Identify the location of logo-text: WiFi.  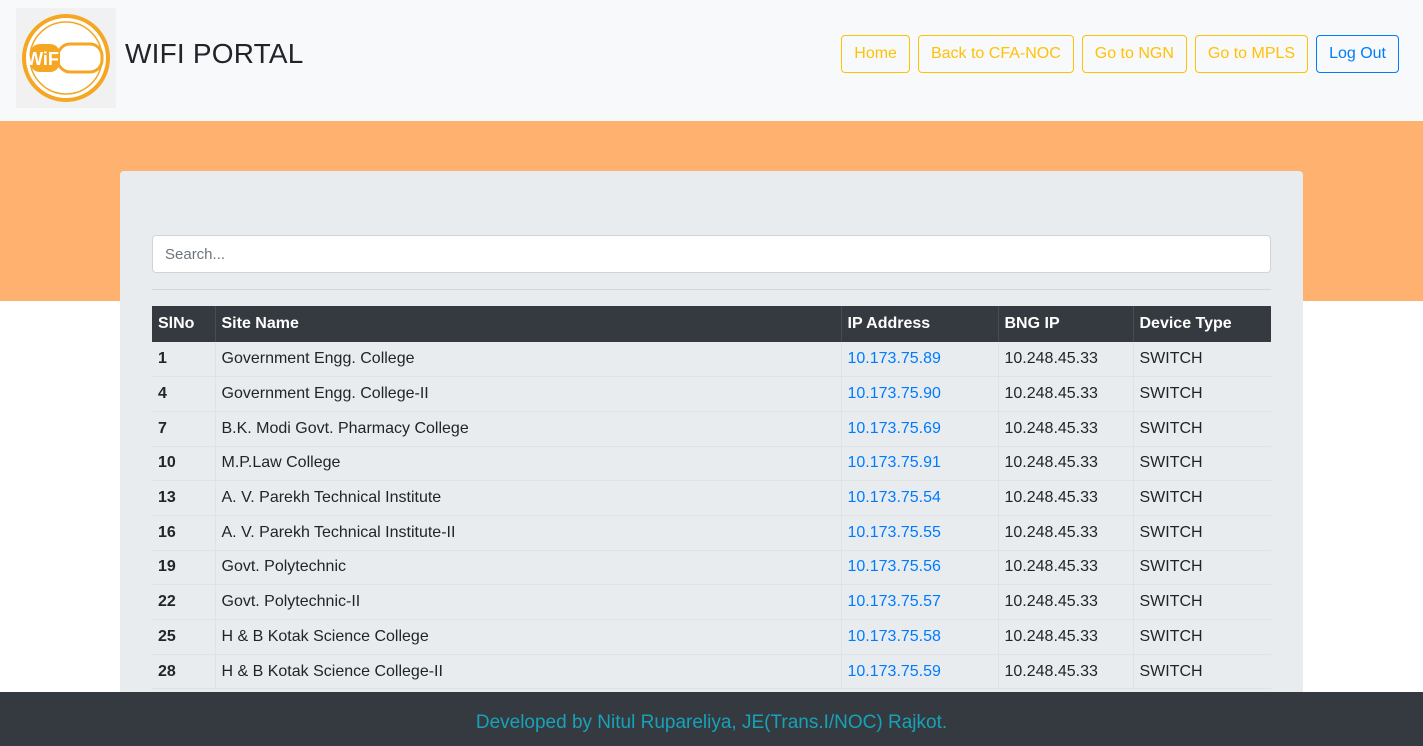
(45, 59).